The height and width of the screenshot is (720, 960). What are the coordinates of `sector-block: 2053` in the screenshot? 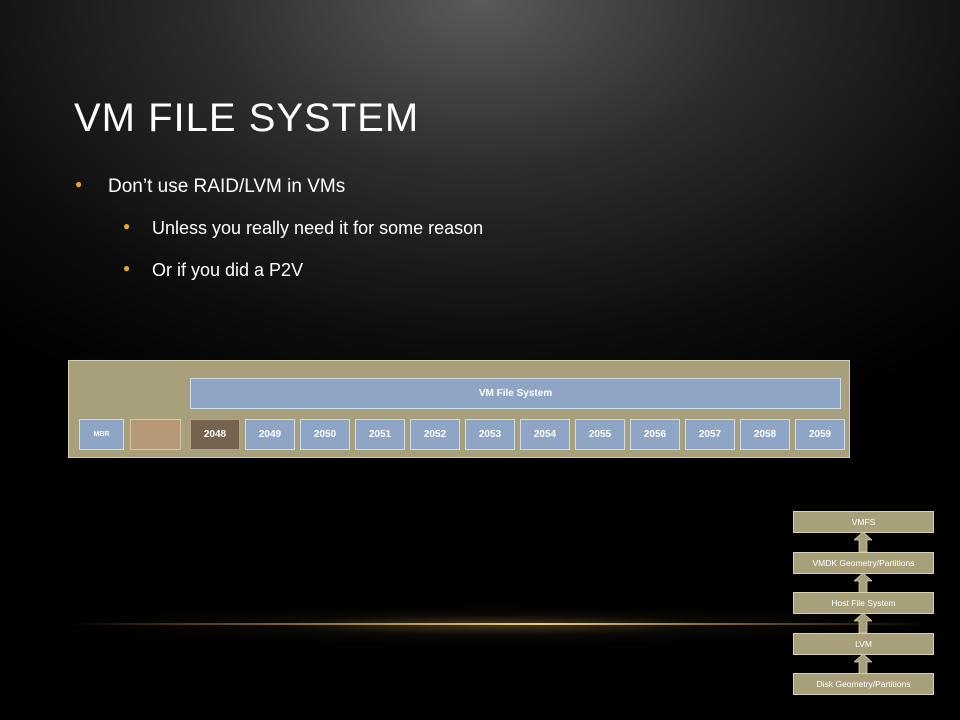 It's located at (490, 434).